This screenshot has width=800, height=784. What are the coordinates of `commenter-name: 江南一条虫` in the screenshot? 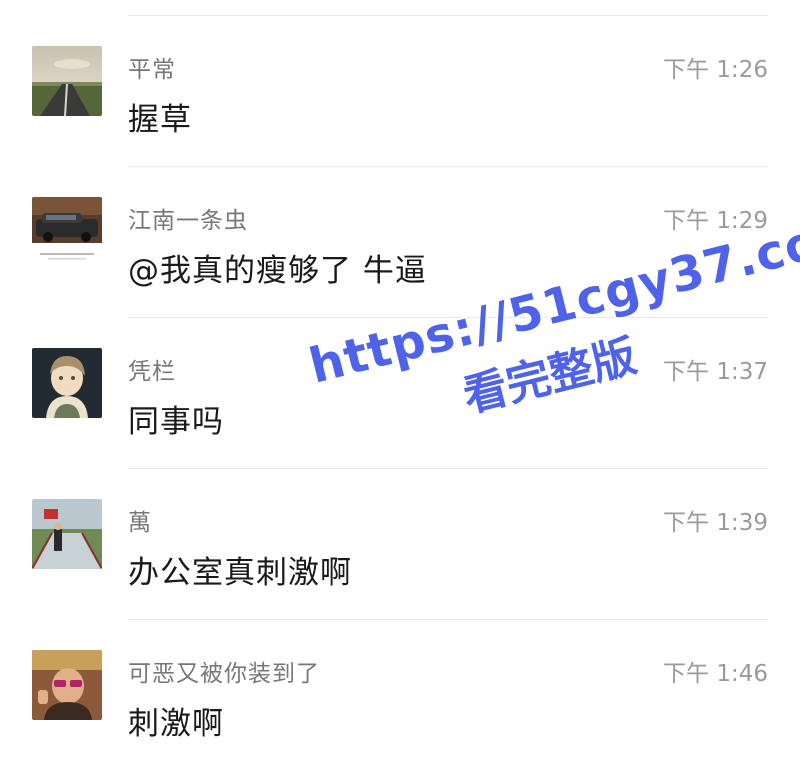 It's located at (188, 218).